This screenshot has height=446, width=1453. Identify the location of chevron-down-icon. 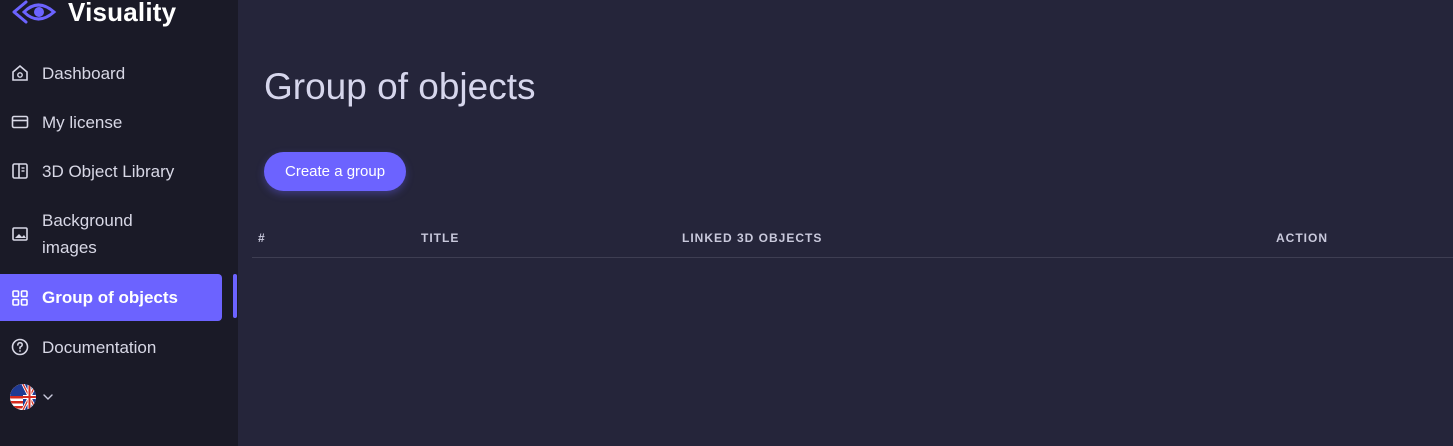
(48, 397).